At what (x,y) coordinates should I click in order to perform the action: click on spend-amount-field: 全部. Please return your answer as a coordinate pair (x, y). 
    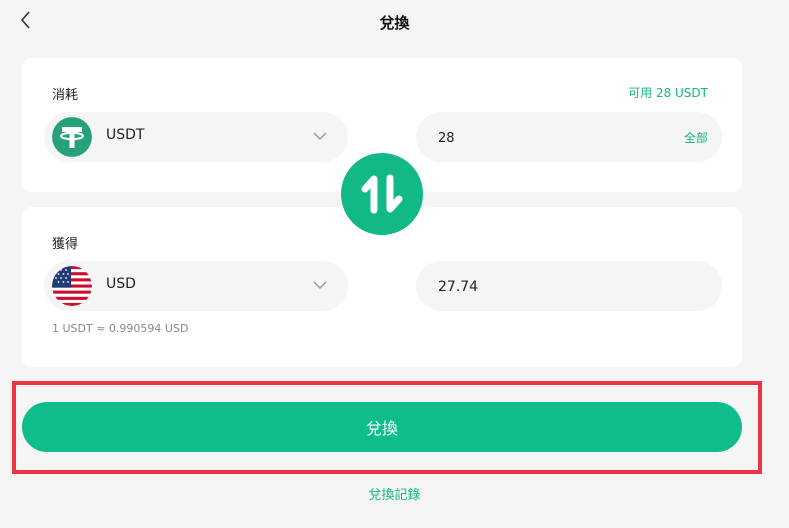
    Looking at the image, I should click on (569, 137).